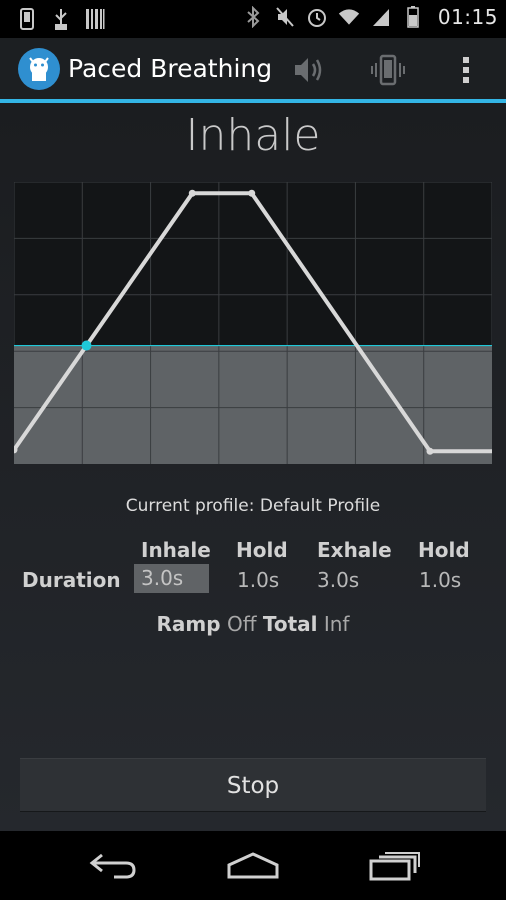 This screenshot has width=506, height=900. Describe the element at coordinates (253, 135) in the screenshot. I see `phase-title: Inhale` at that location.